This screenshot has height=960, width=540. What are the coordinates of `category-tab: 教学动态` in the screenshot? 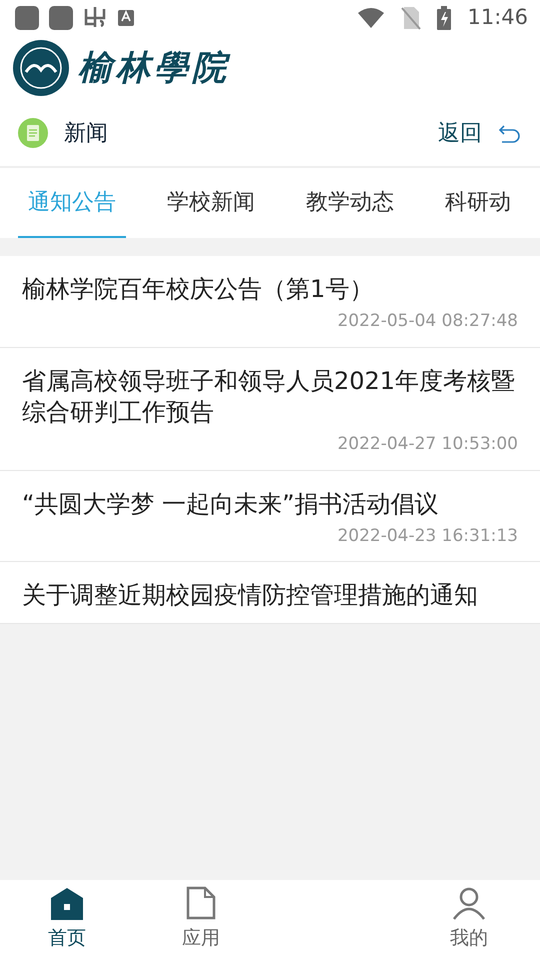 It's located at (350, 203).